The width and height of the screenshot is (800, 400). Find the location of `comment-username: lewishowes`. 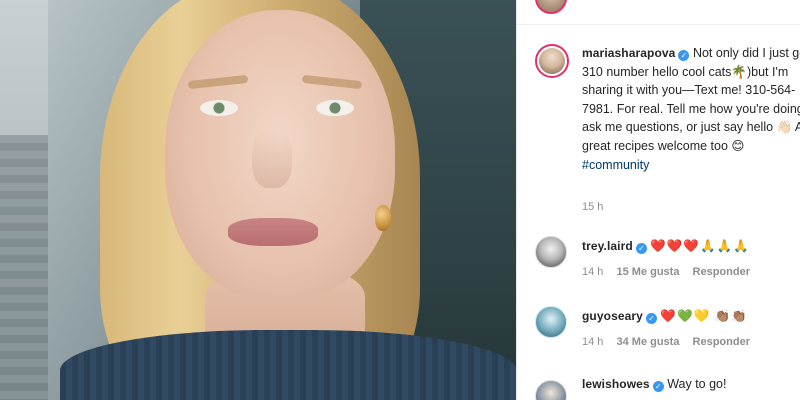

comment-username: lewishowes is located at coordinates (616, 384).